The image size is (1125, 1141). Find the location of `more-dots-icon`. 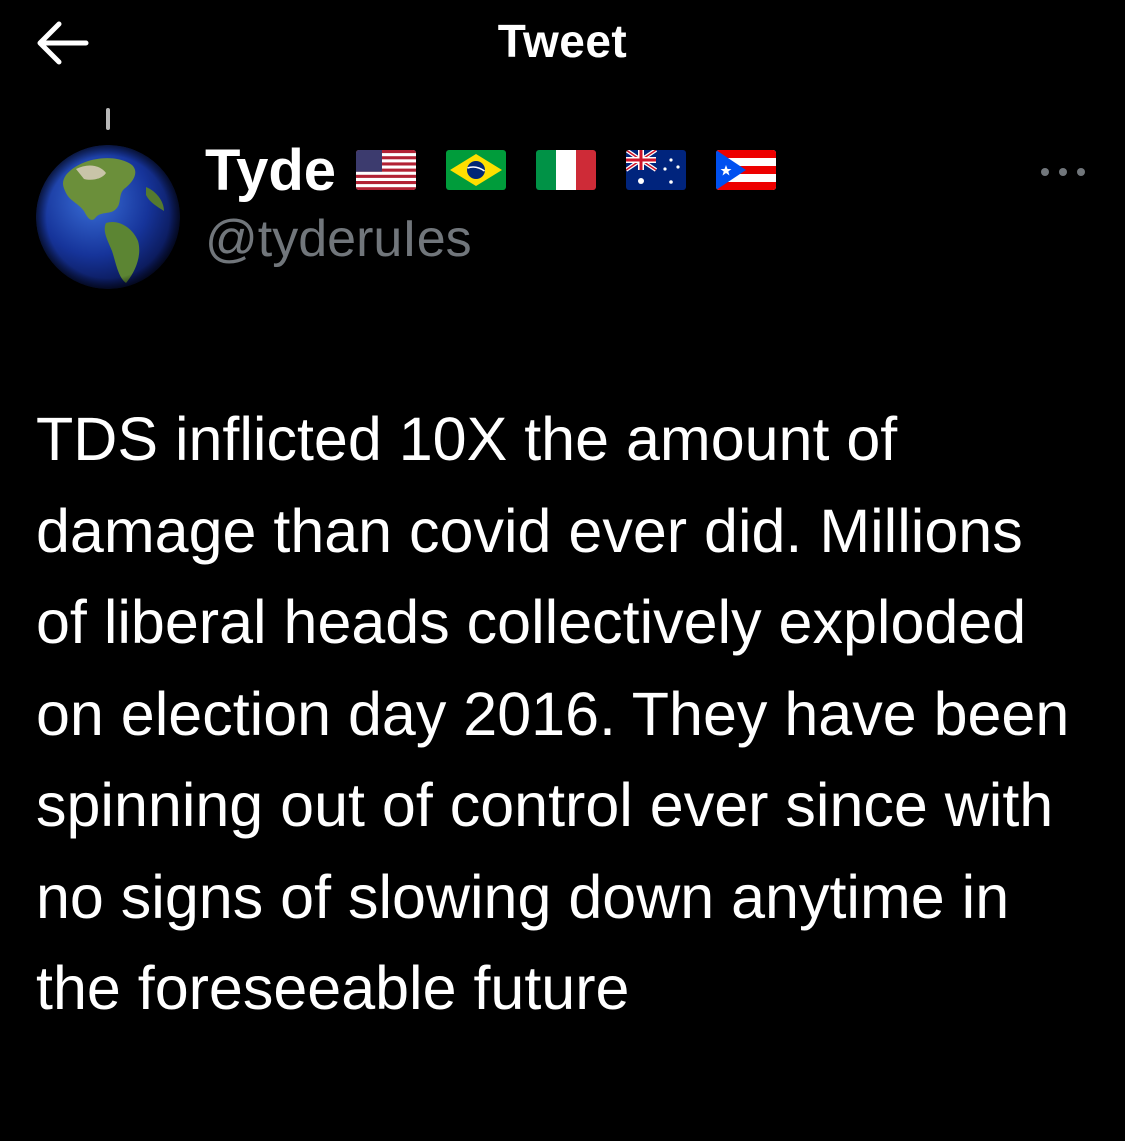

more-dots-icon is located at coordinates (1063, 172).